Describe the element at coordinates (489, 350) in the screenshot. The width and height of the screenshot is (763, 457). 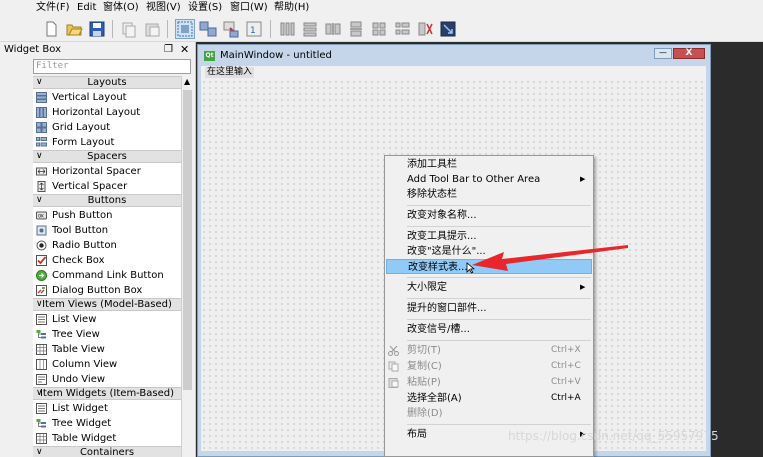
I see `menu-item-cut: 剪切(T) Ctrl+X` at that location.